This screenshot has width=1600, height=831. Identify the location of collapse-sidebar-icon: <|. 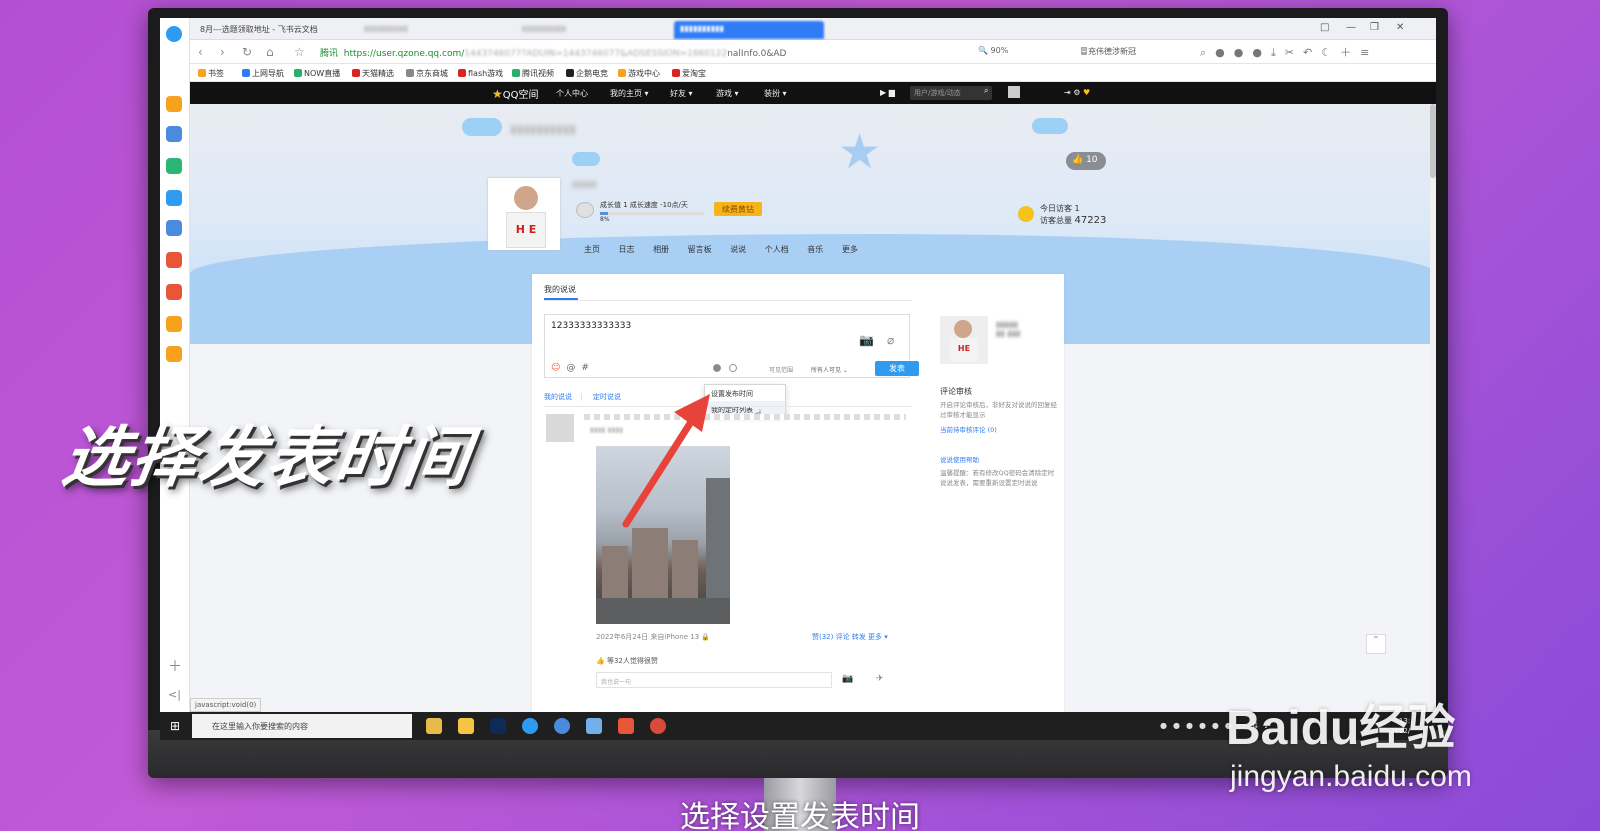
(174, 694).